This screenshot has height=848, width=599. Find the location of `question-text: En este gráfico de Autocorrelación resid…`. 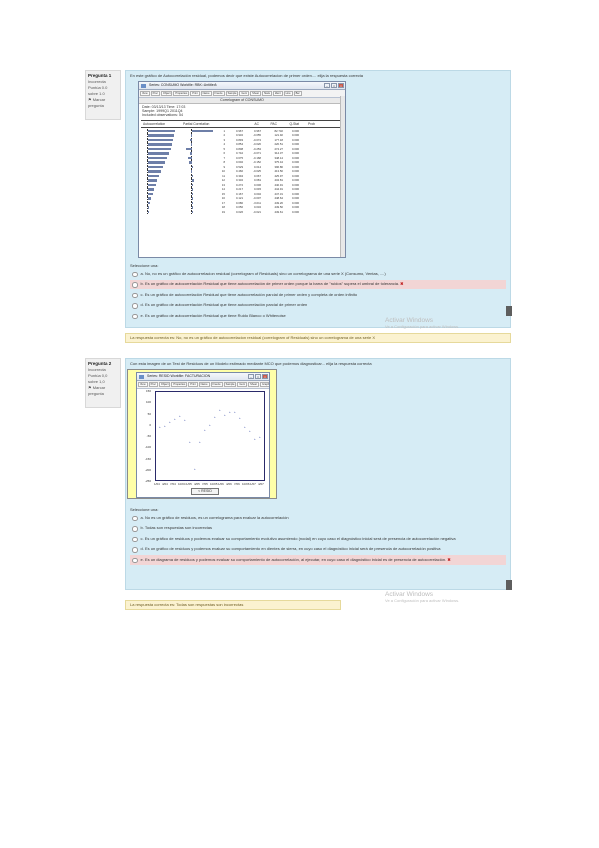

question-text: En este gráfico de Autocorrelación resid… is located at coordinates (247, 75).